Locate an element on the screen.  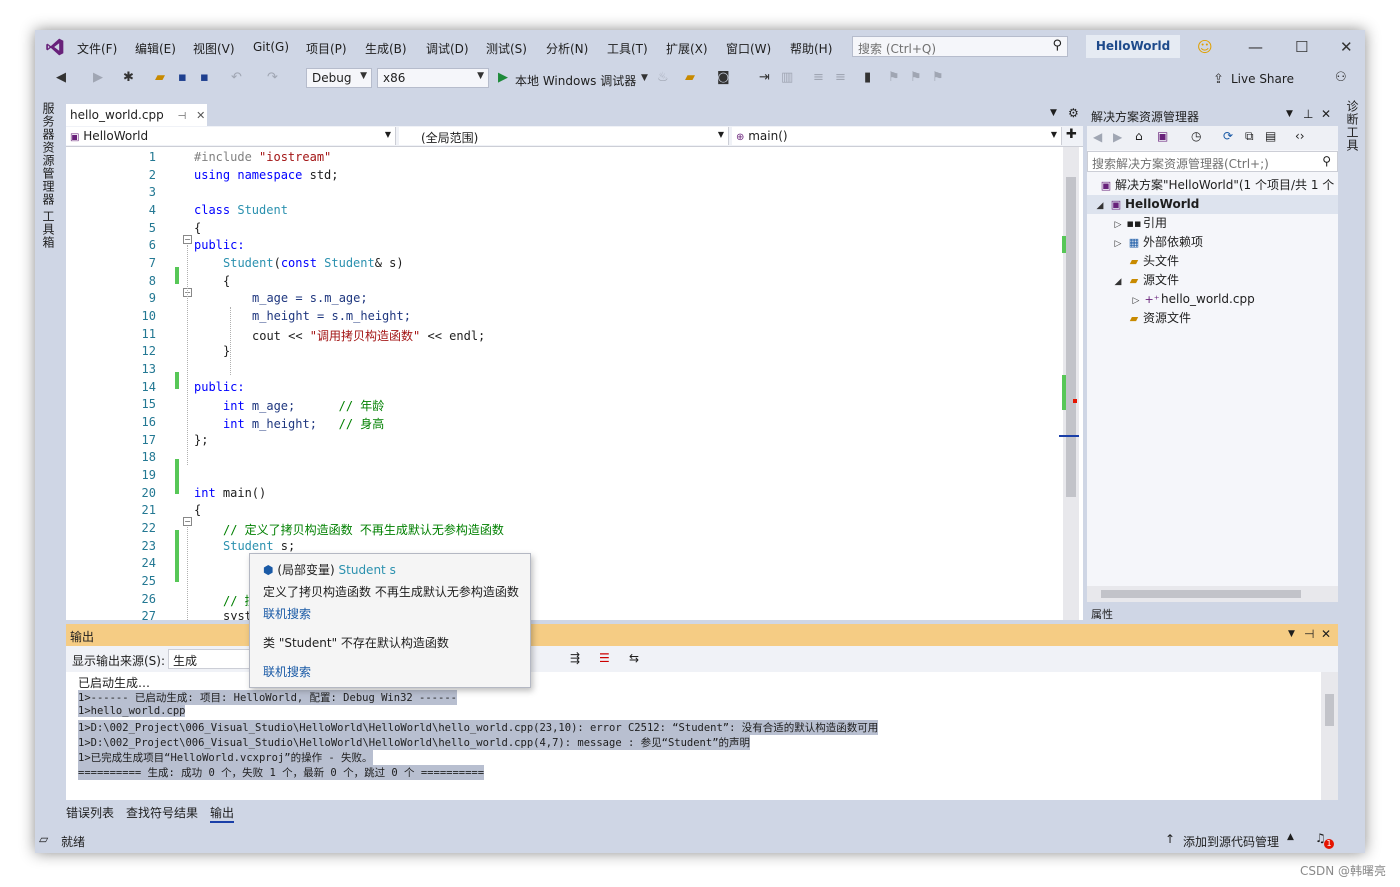
add-to-source-control-button: 添加到源代码管理 is located at coordinates (1231, 841).